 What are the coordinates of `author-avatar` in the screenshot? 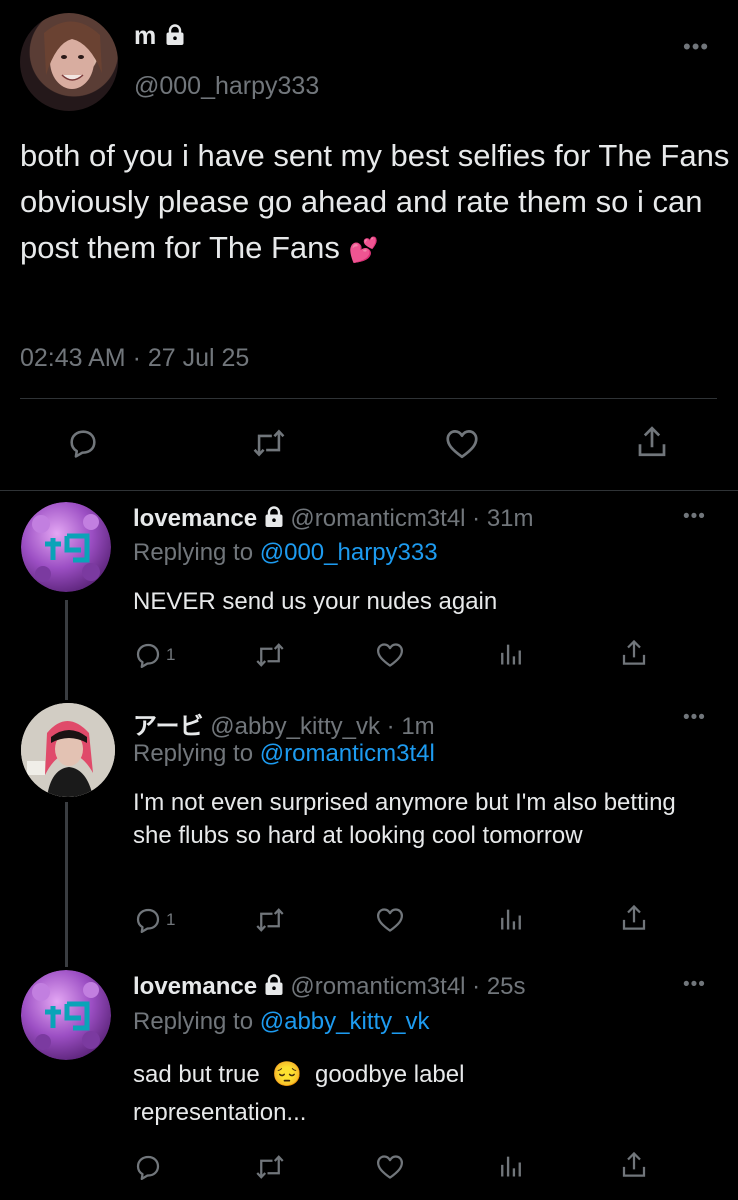 It's located at (69, 62).